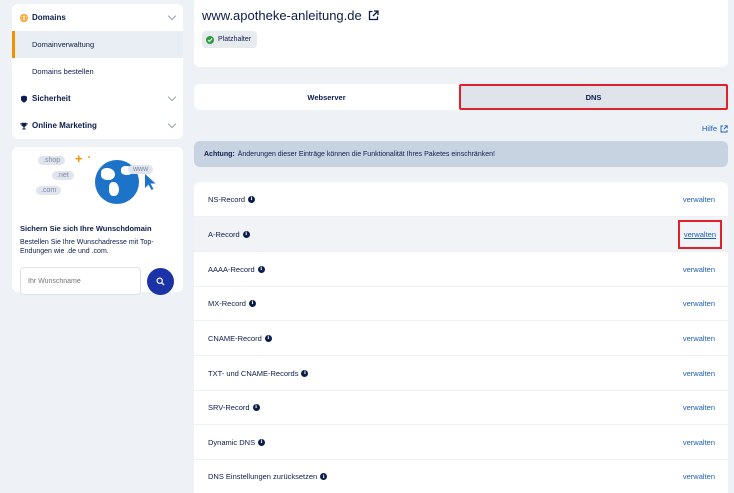 The height and width of the screenshot is (493, 734). I want to click on domain-search-input, so click(80, 281).